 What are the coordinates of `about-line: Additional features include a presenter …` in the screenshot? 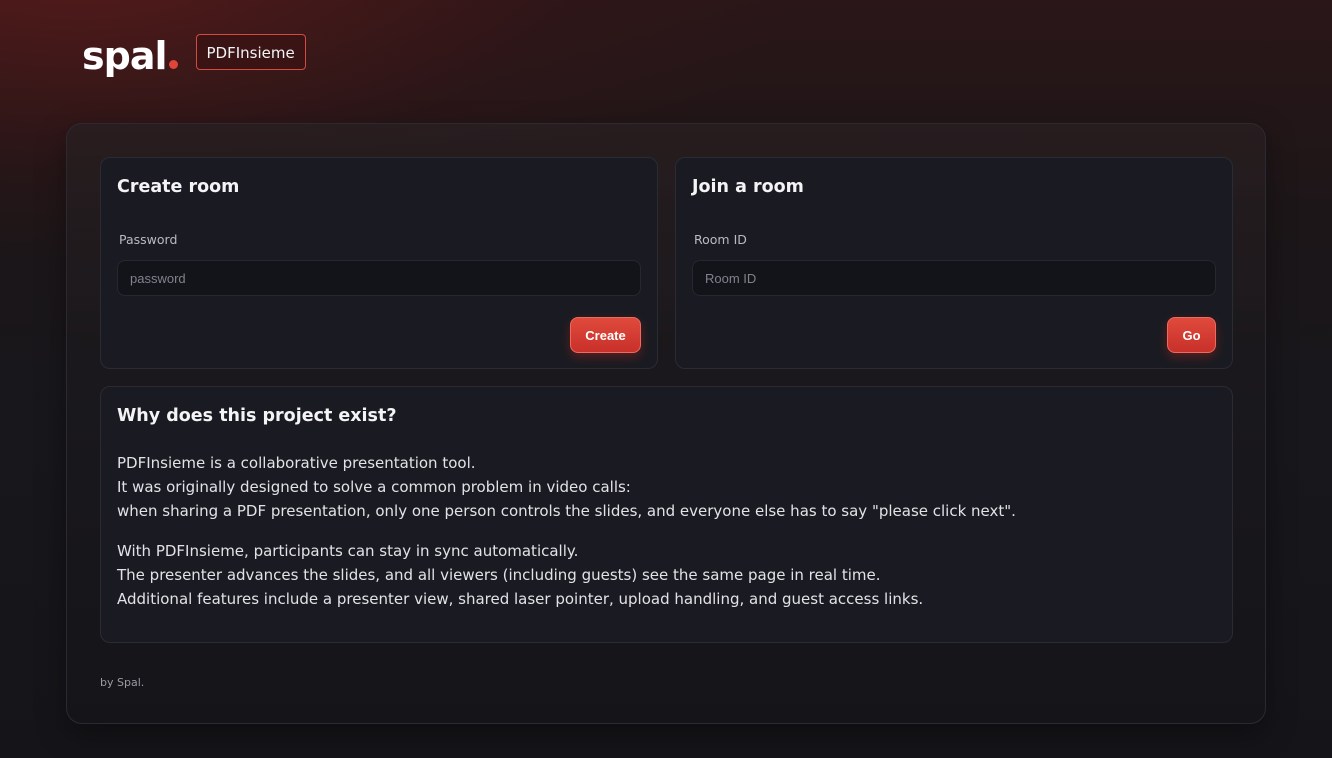 It's located at (520, 599).